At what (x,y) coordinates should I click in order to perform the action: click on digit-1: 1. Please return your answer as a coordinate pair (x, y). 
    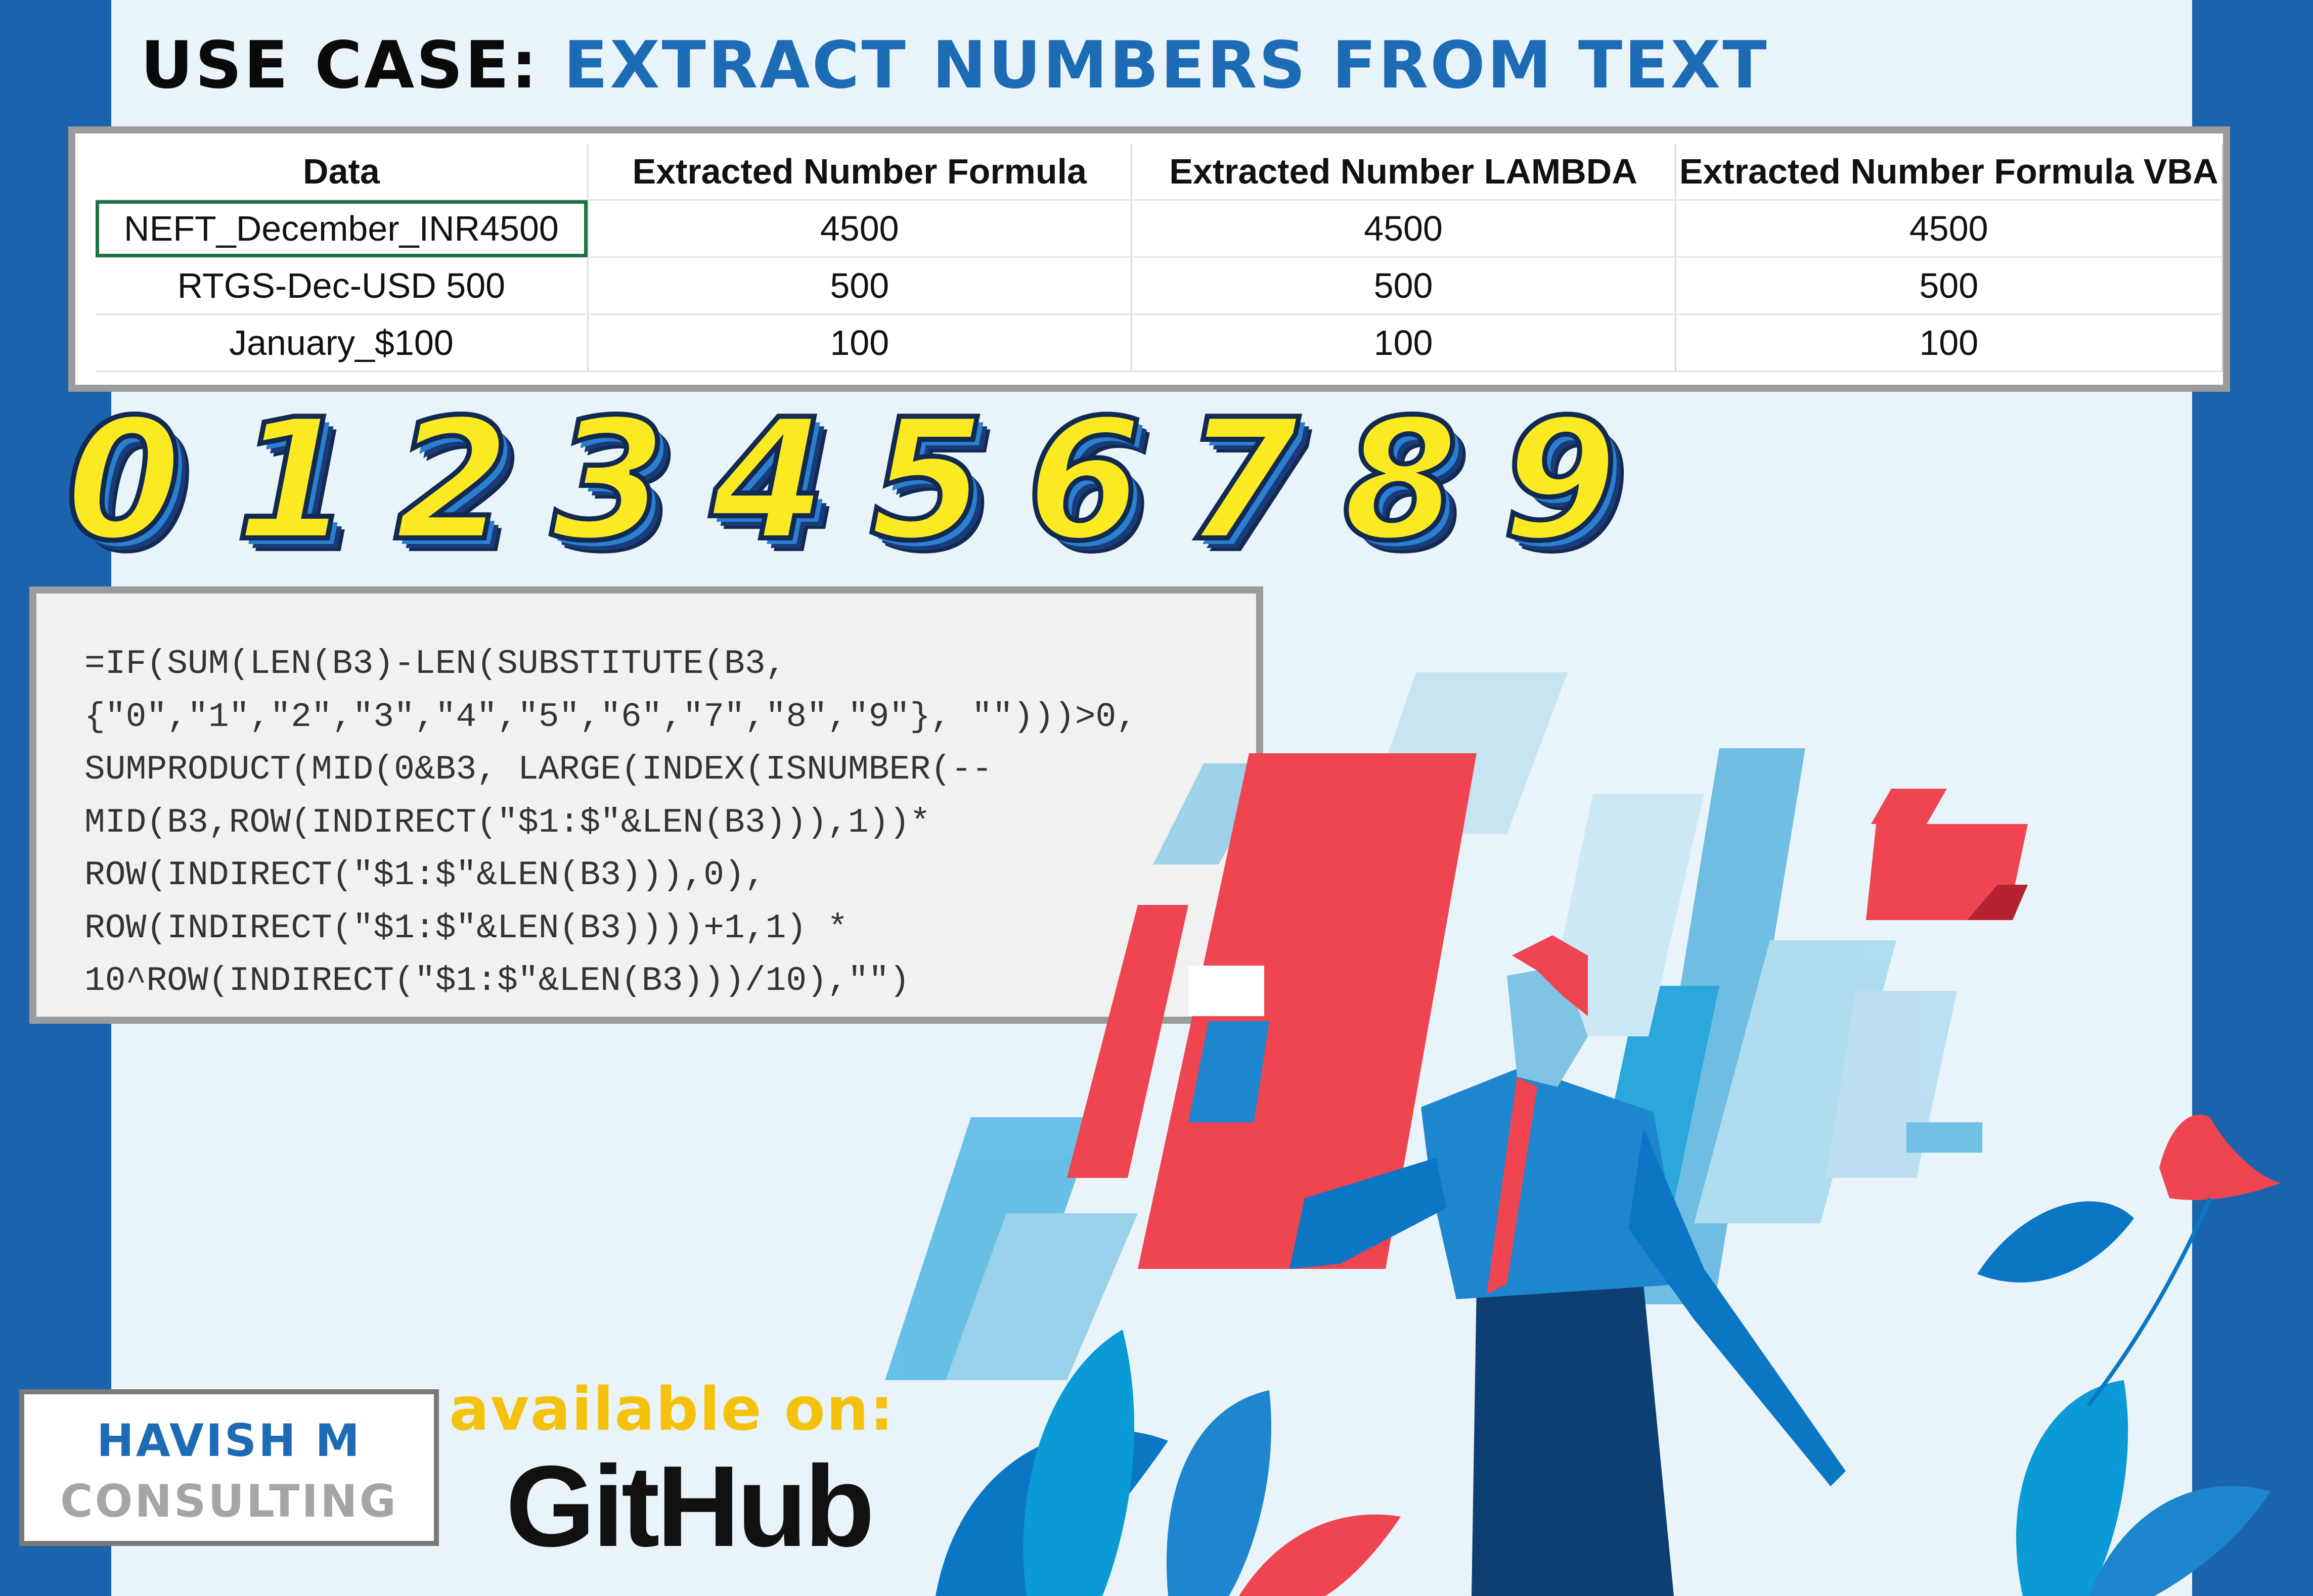
    Looking at the image, I should click on (293, 480).